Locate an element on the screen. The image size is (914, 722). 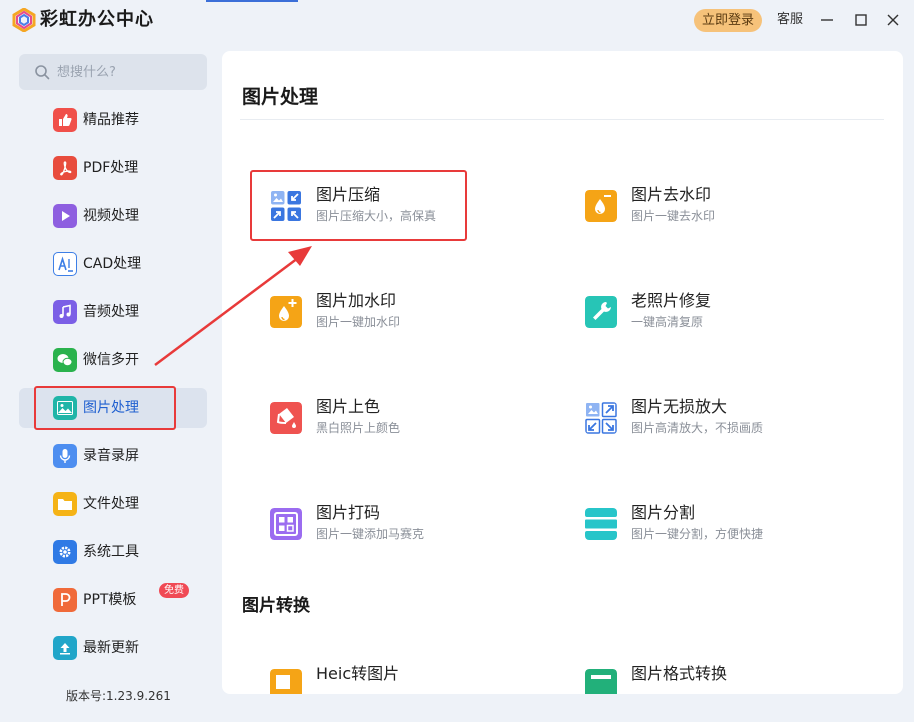
tool-desc: 图片高清放大，不损画质 is located at coordinates (697, 428).